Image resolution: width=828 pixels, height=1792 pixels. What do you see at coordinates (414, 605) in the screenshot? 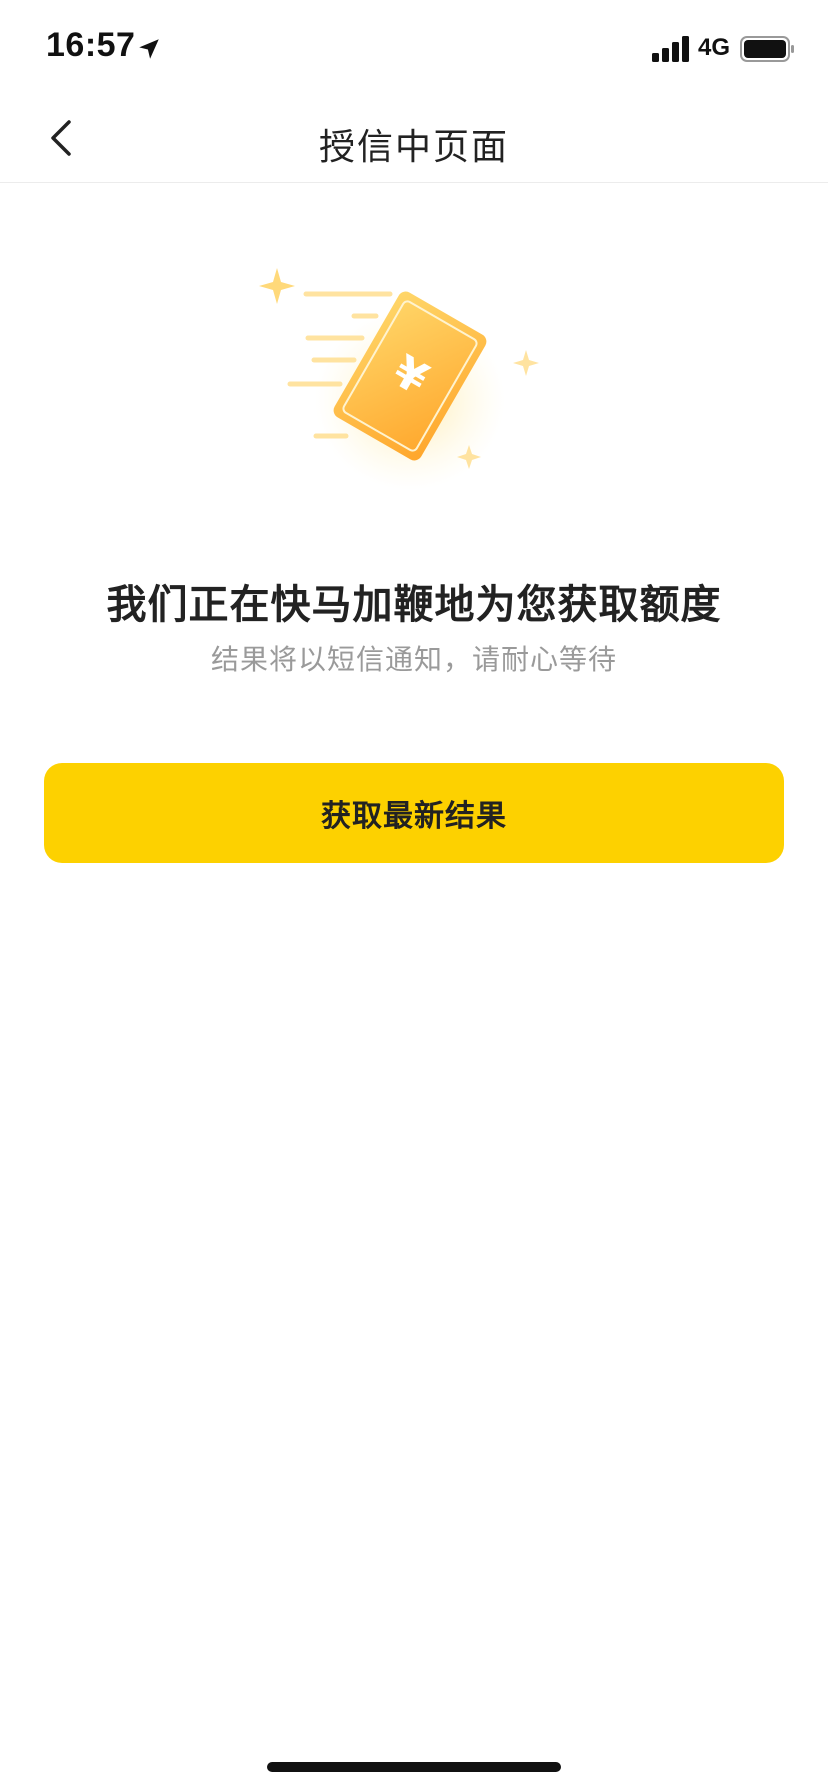
I see `status-headline: 我们正在快马加鞭地为您获取额度` at bounding box center [414, 605].